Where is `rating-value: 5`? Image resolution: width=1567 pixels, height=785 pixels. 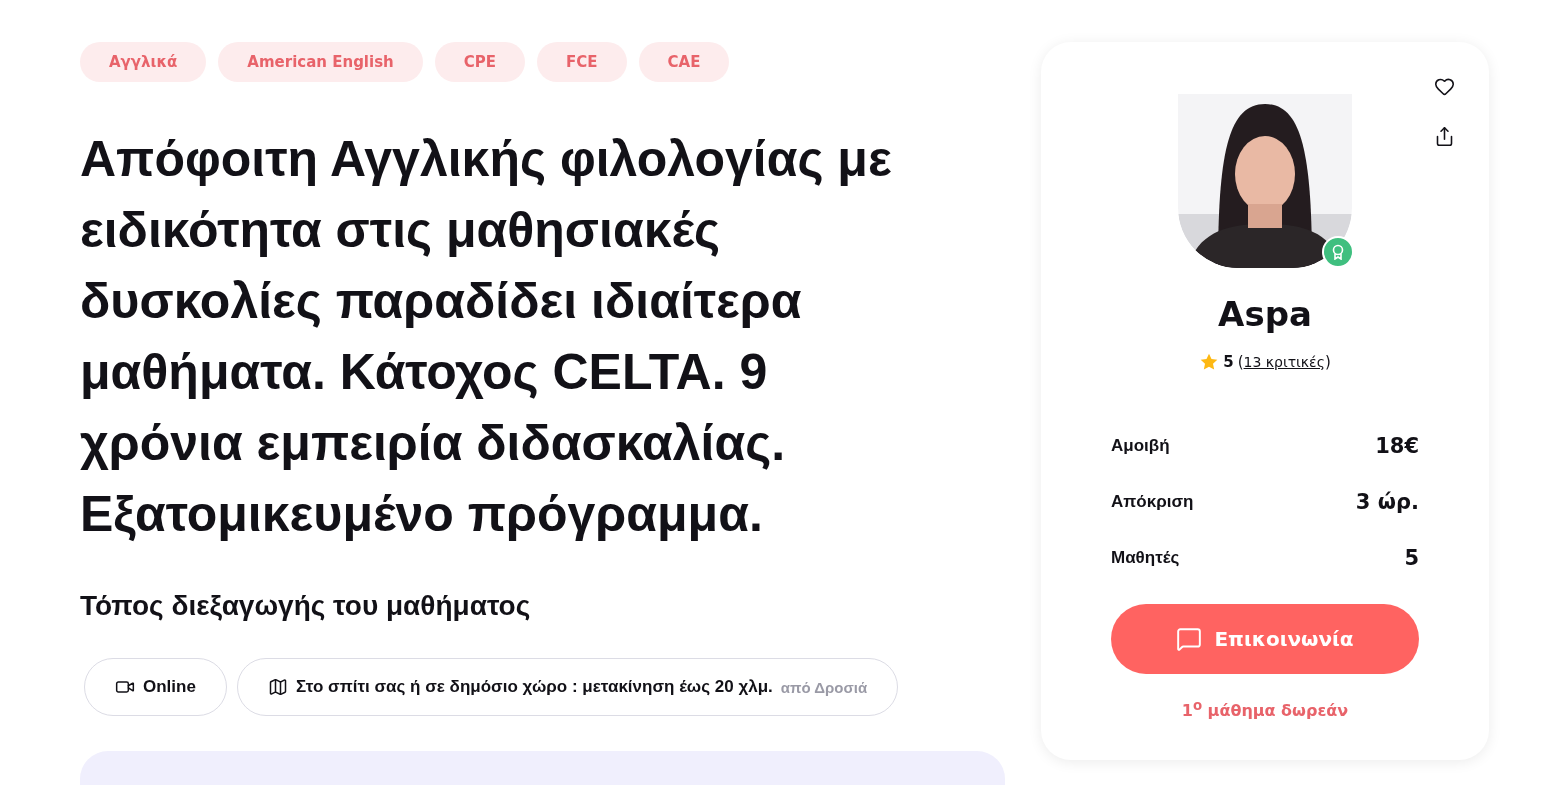 rating-value: 5 is located at coordinates (1228, 362).